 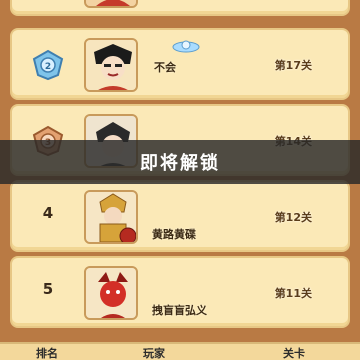 I want to click on blue-wings-badge-icon, so click(x=186, y=46).